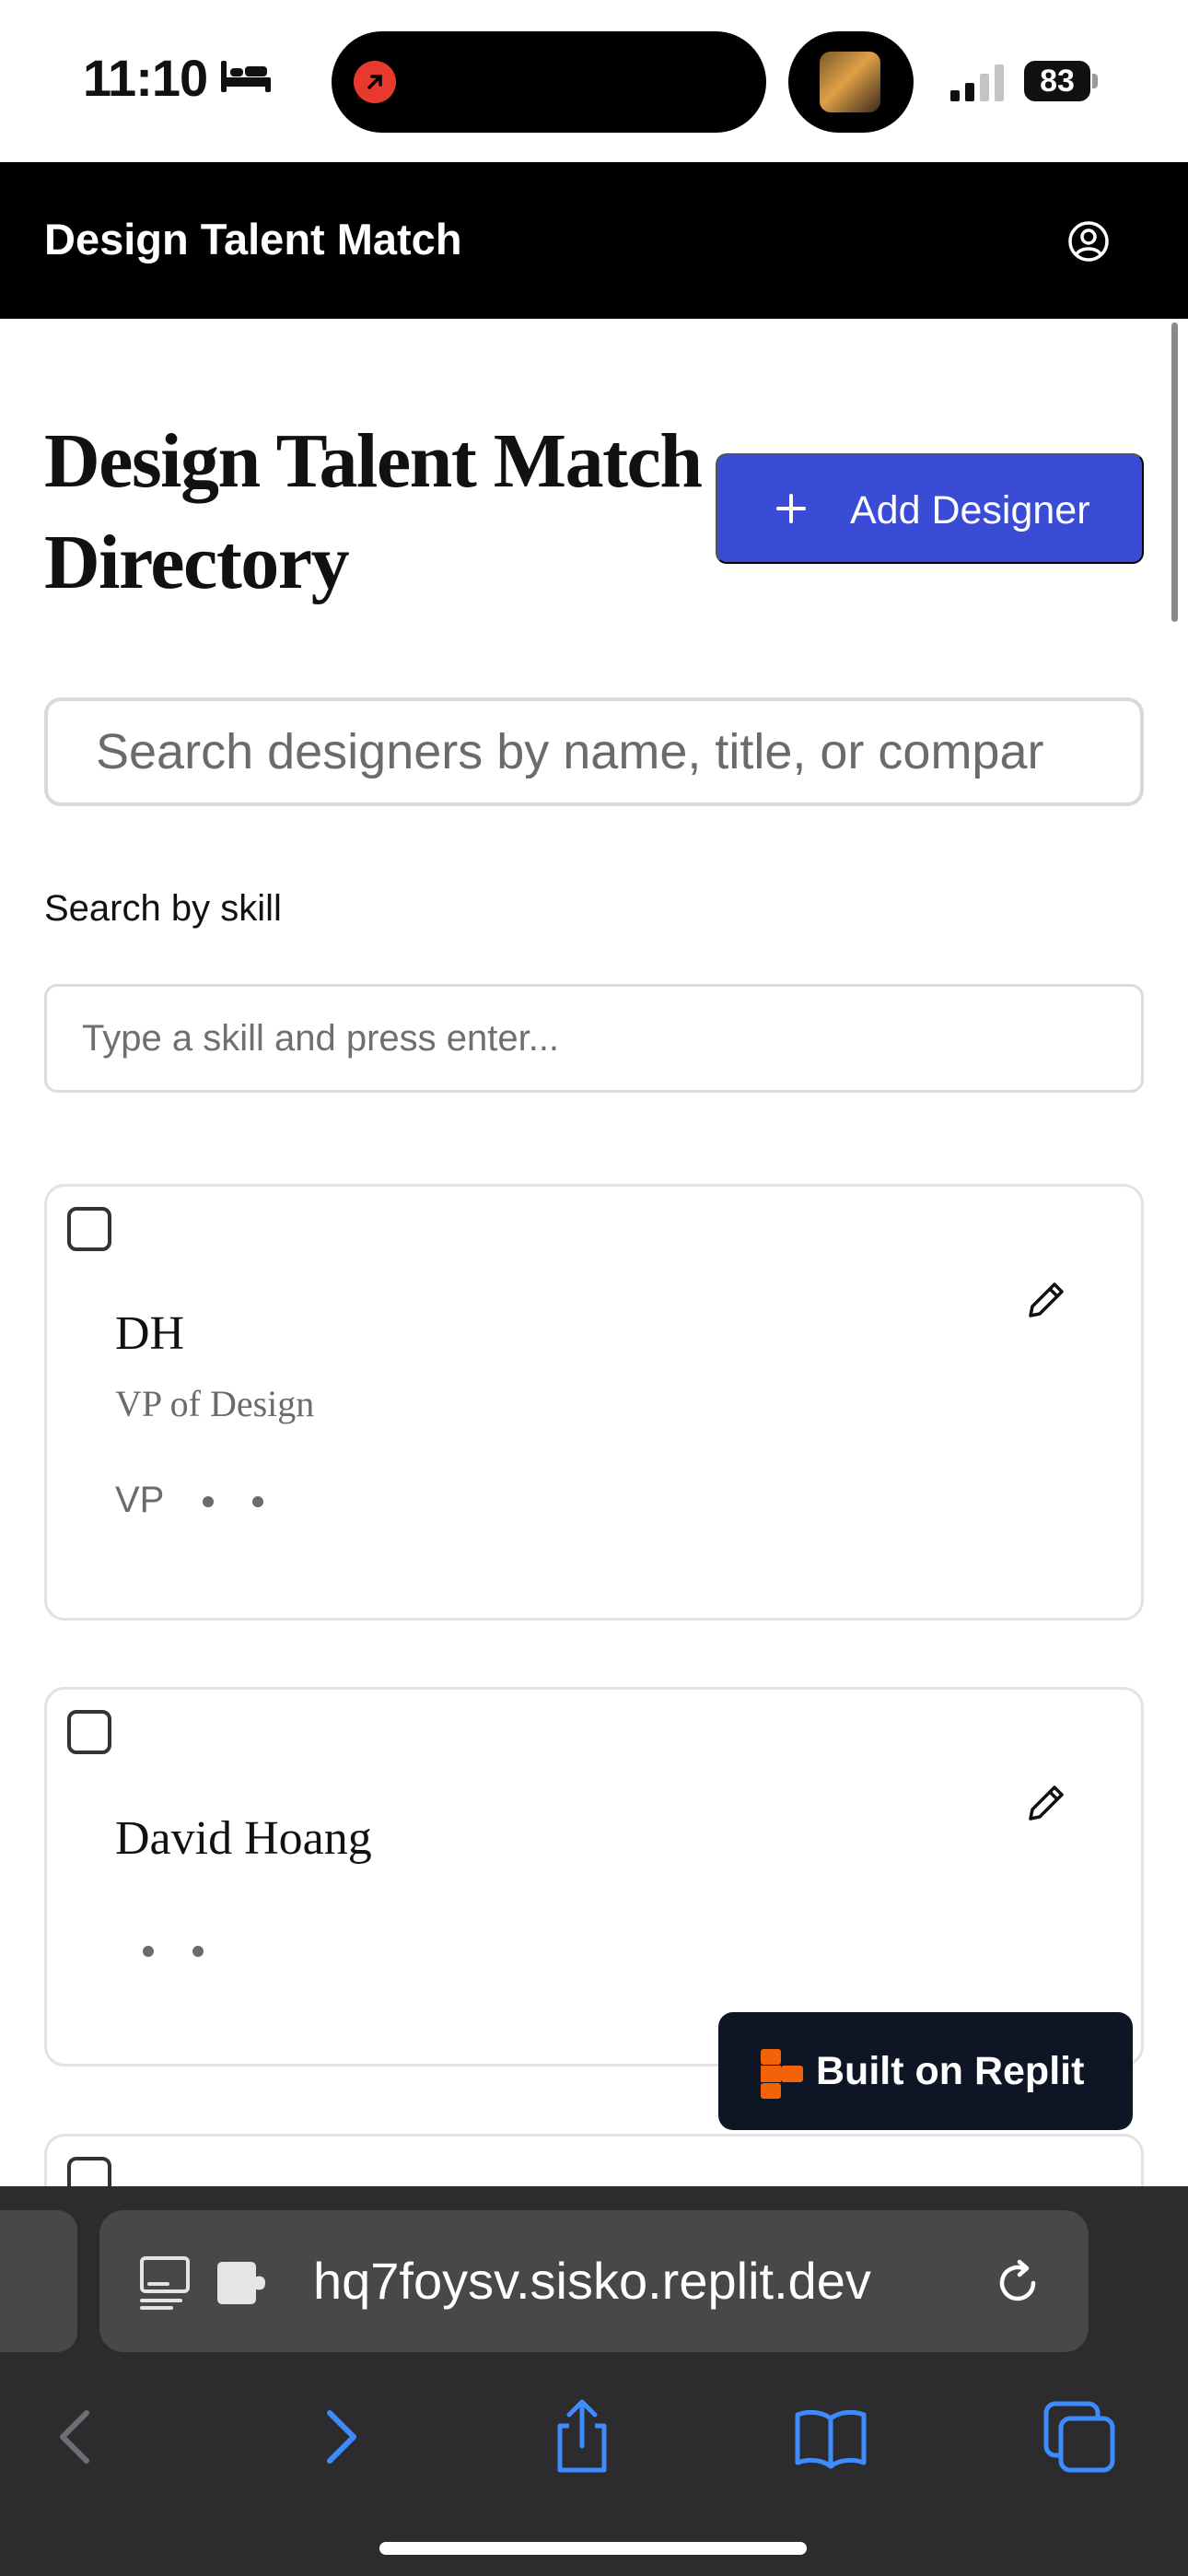 The image size is (1188, 2576). Describe the element at coordinates (830, 2437) in the screenshot. I see `bookmarks-icon` at that location.